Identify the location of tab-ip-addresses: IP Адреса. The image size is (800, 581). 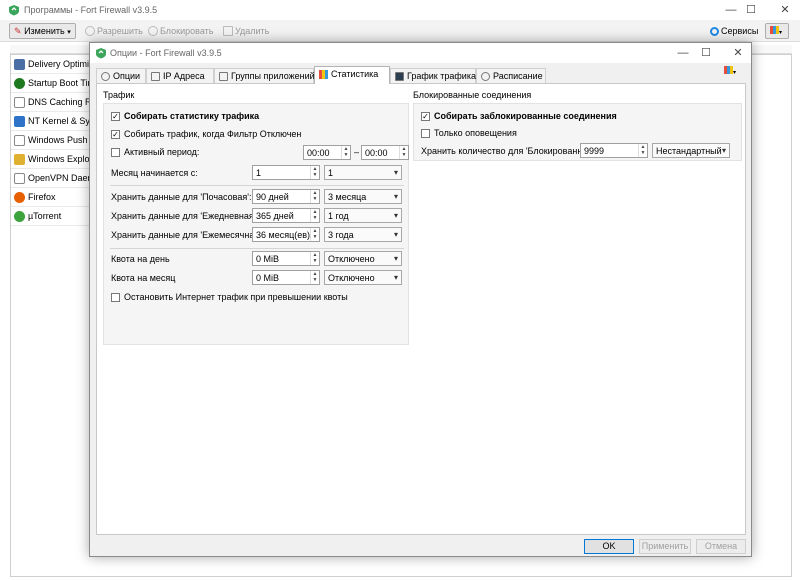
(180, 76).